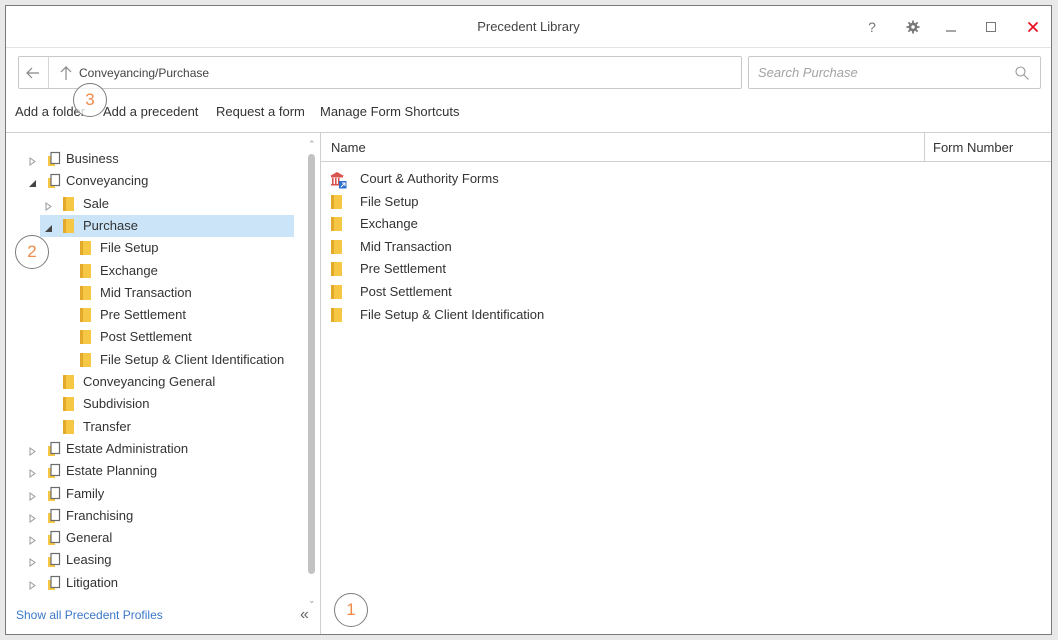  Describe the element at coordinates (151, 427) in the screenshot. I see `tree-item: Transfer` at that location.